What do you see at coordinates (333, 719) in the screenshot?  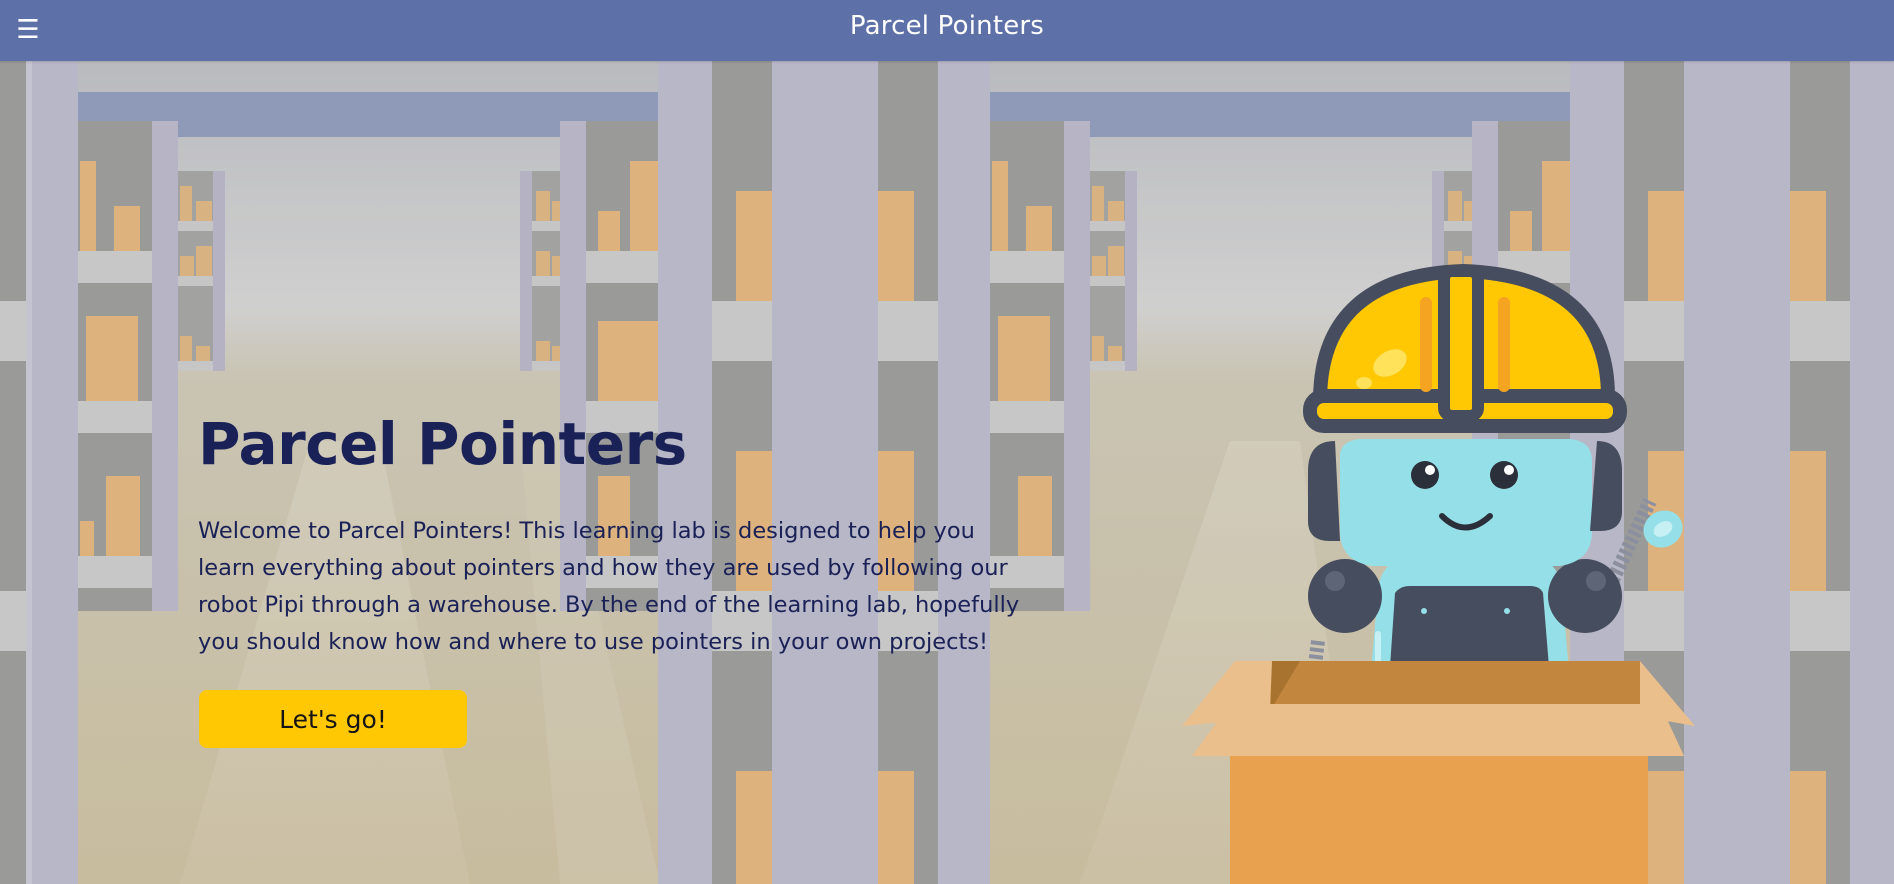 I see `lets-go-button: Let's go!` at bounding box center [333, 719].